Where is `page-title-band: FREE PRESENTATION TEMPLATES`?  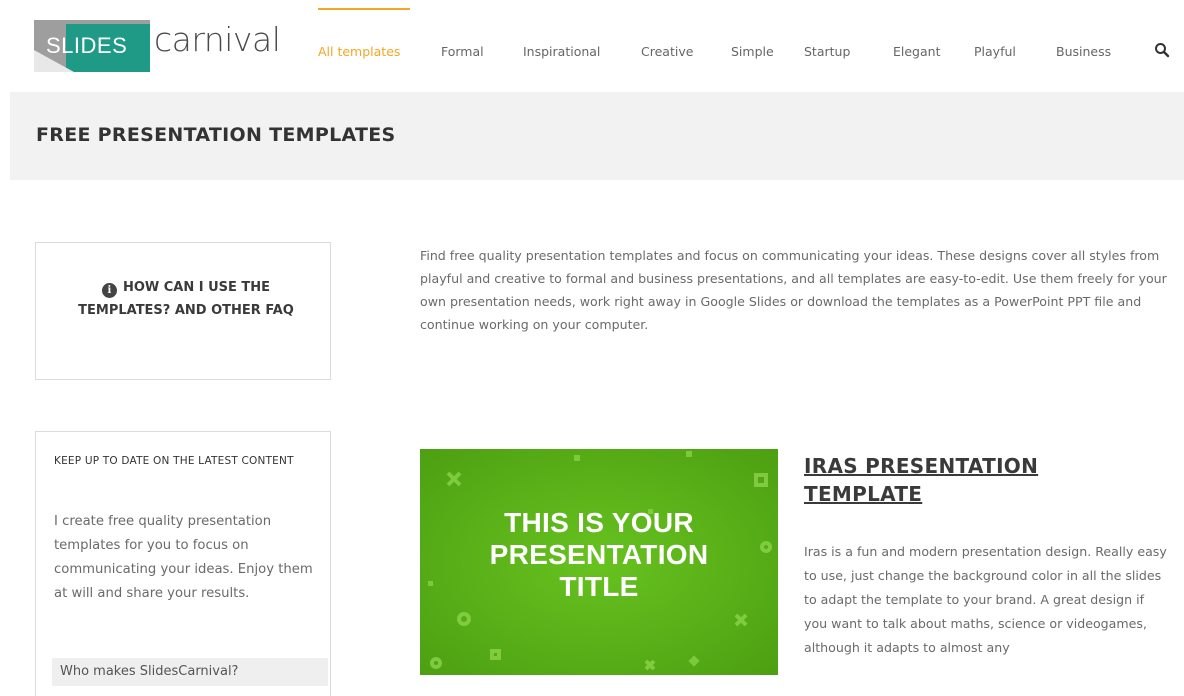
page-title-band: FREE PRESENTATION TEMPLATES is located at coordinates (597, 136).